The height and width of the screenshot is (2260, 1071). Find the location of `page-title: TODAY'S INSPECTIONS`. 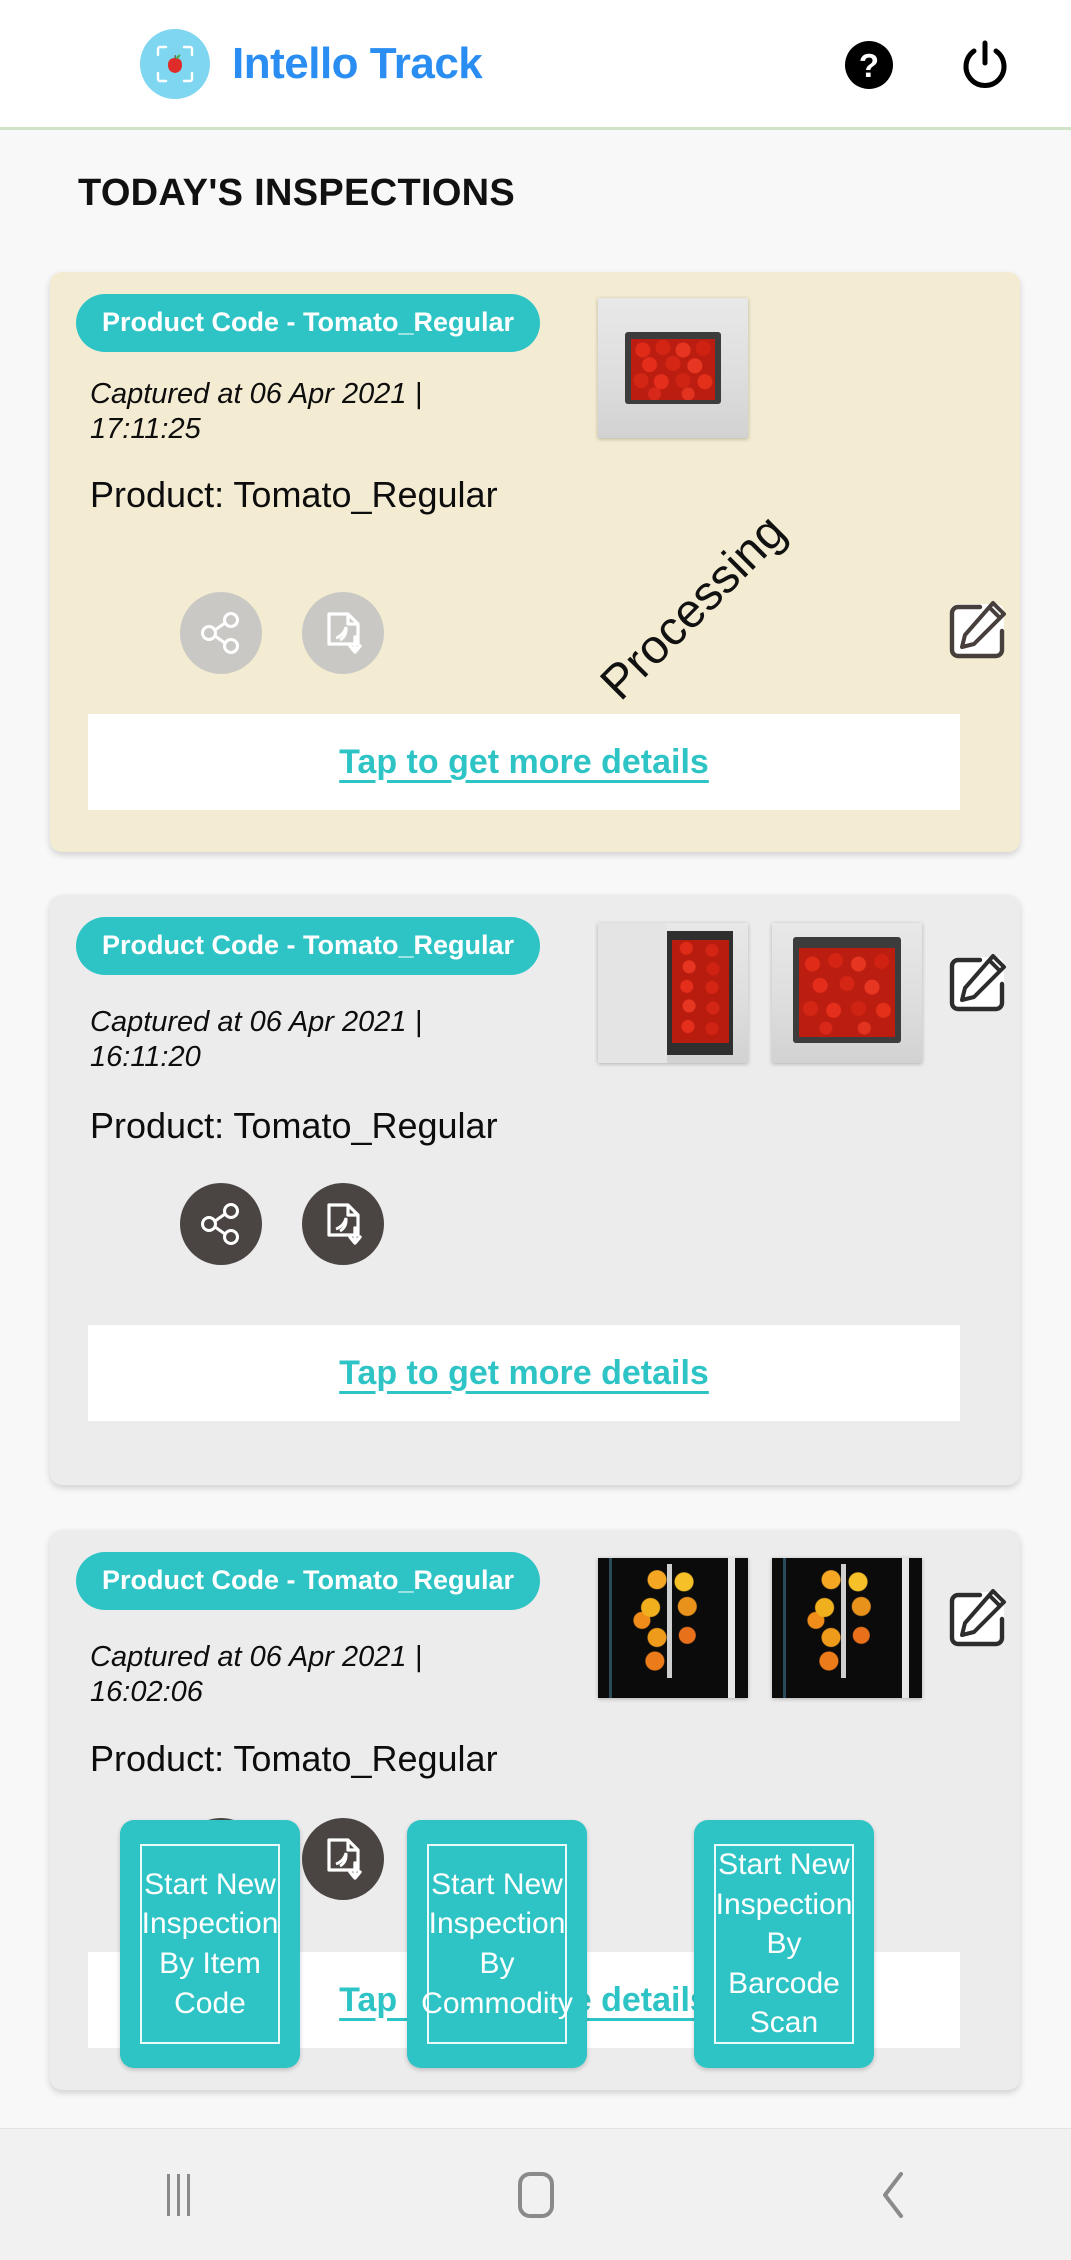

page-title: TODAY'S INSPECTIONS is located at coordinates (297, 193).